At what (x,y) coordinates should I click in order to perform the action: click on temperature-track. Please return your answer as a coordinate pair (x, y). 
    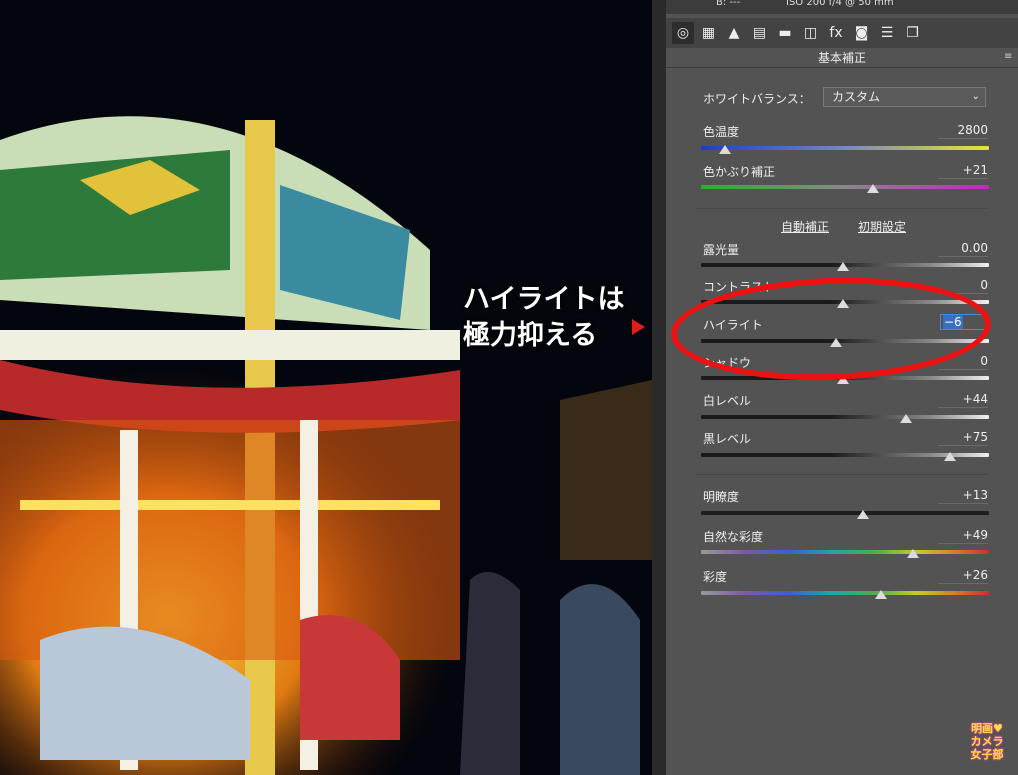
    Looking at the image, I should click on (845, 148).